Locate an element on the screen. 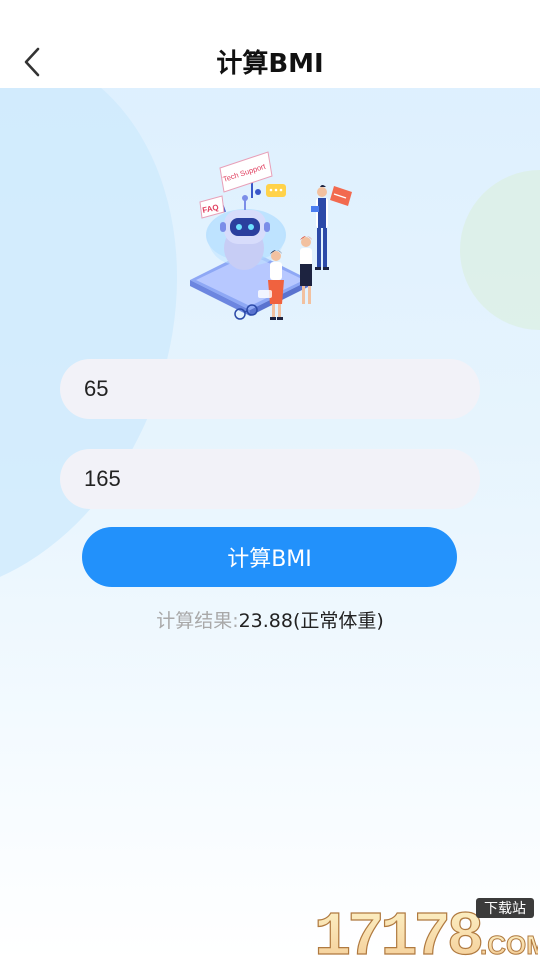 This screenshot has height=960, width=540. result-value: 23.88(正常体重) is located at coordinates (311, 621).